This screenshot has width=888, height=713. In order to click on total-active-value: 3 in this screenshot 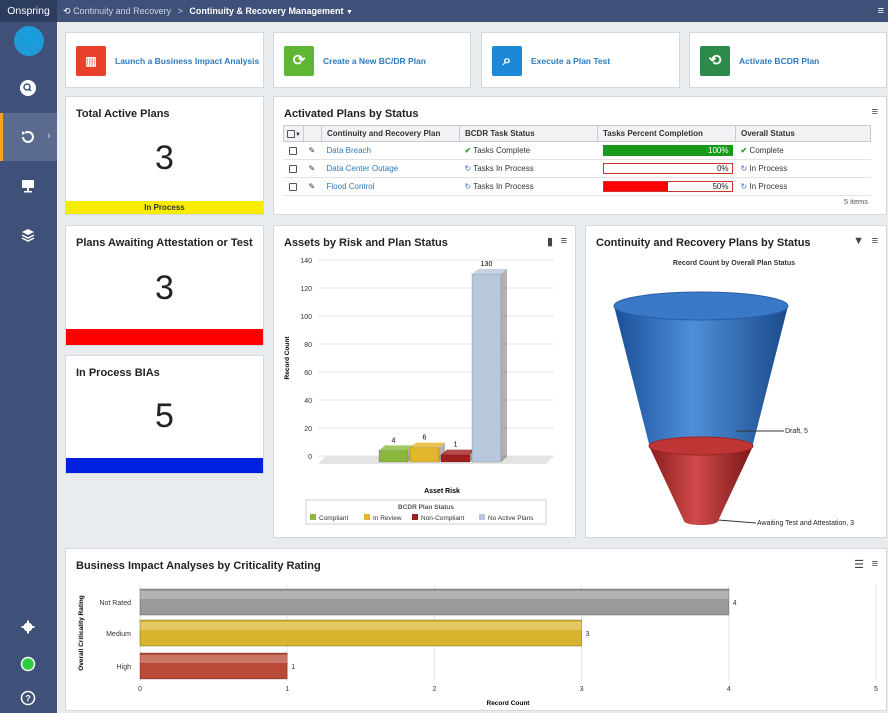, I will do `click(164, 158)`.